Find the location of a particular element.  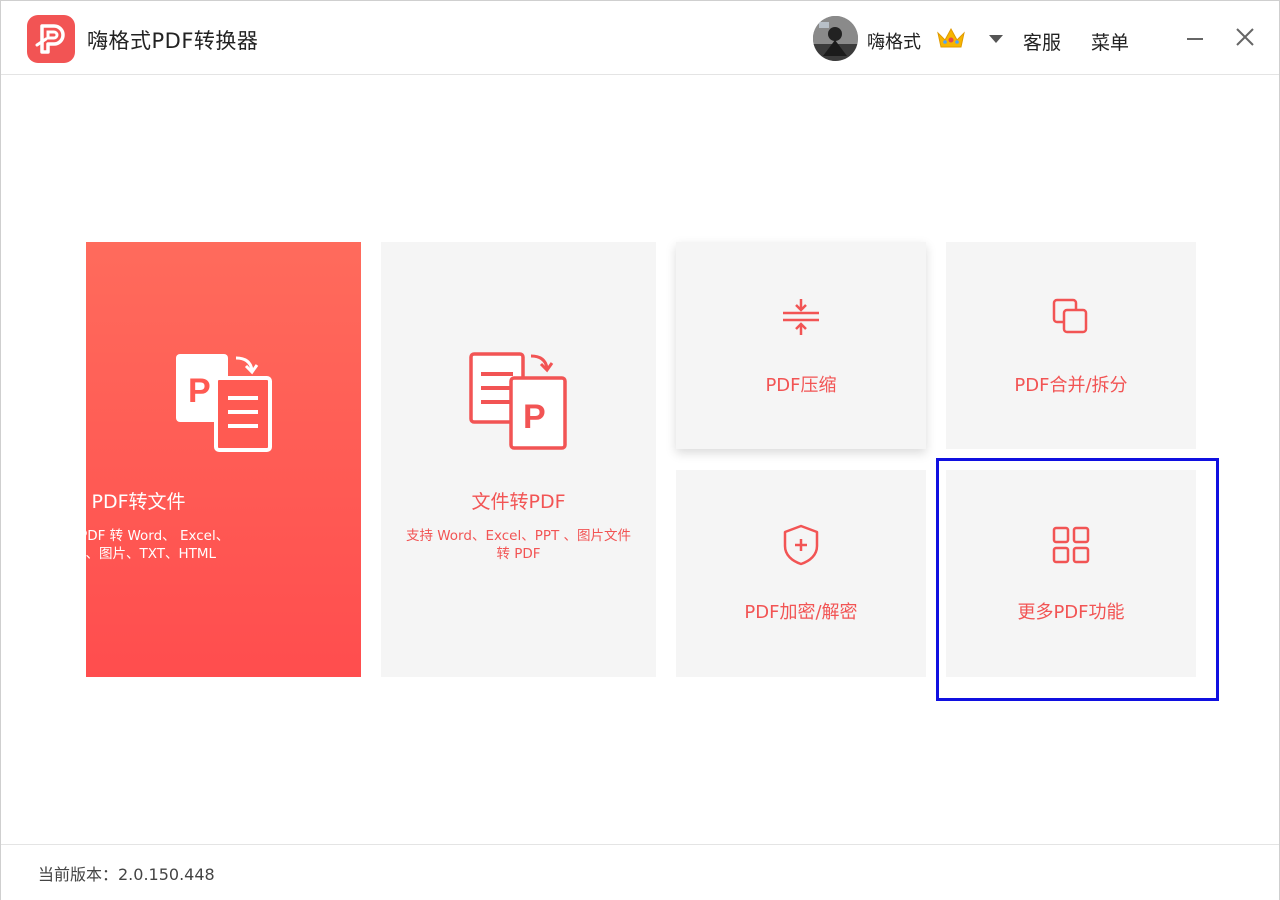

pdf-to-file-icon: P is located at coordinates (224, 403).